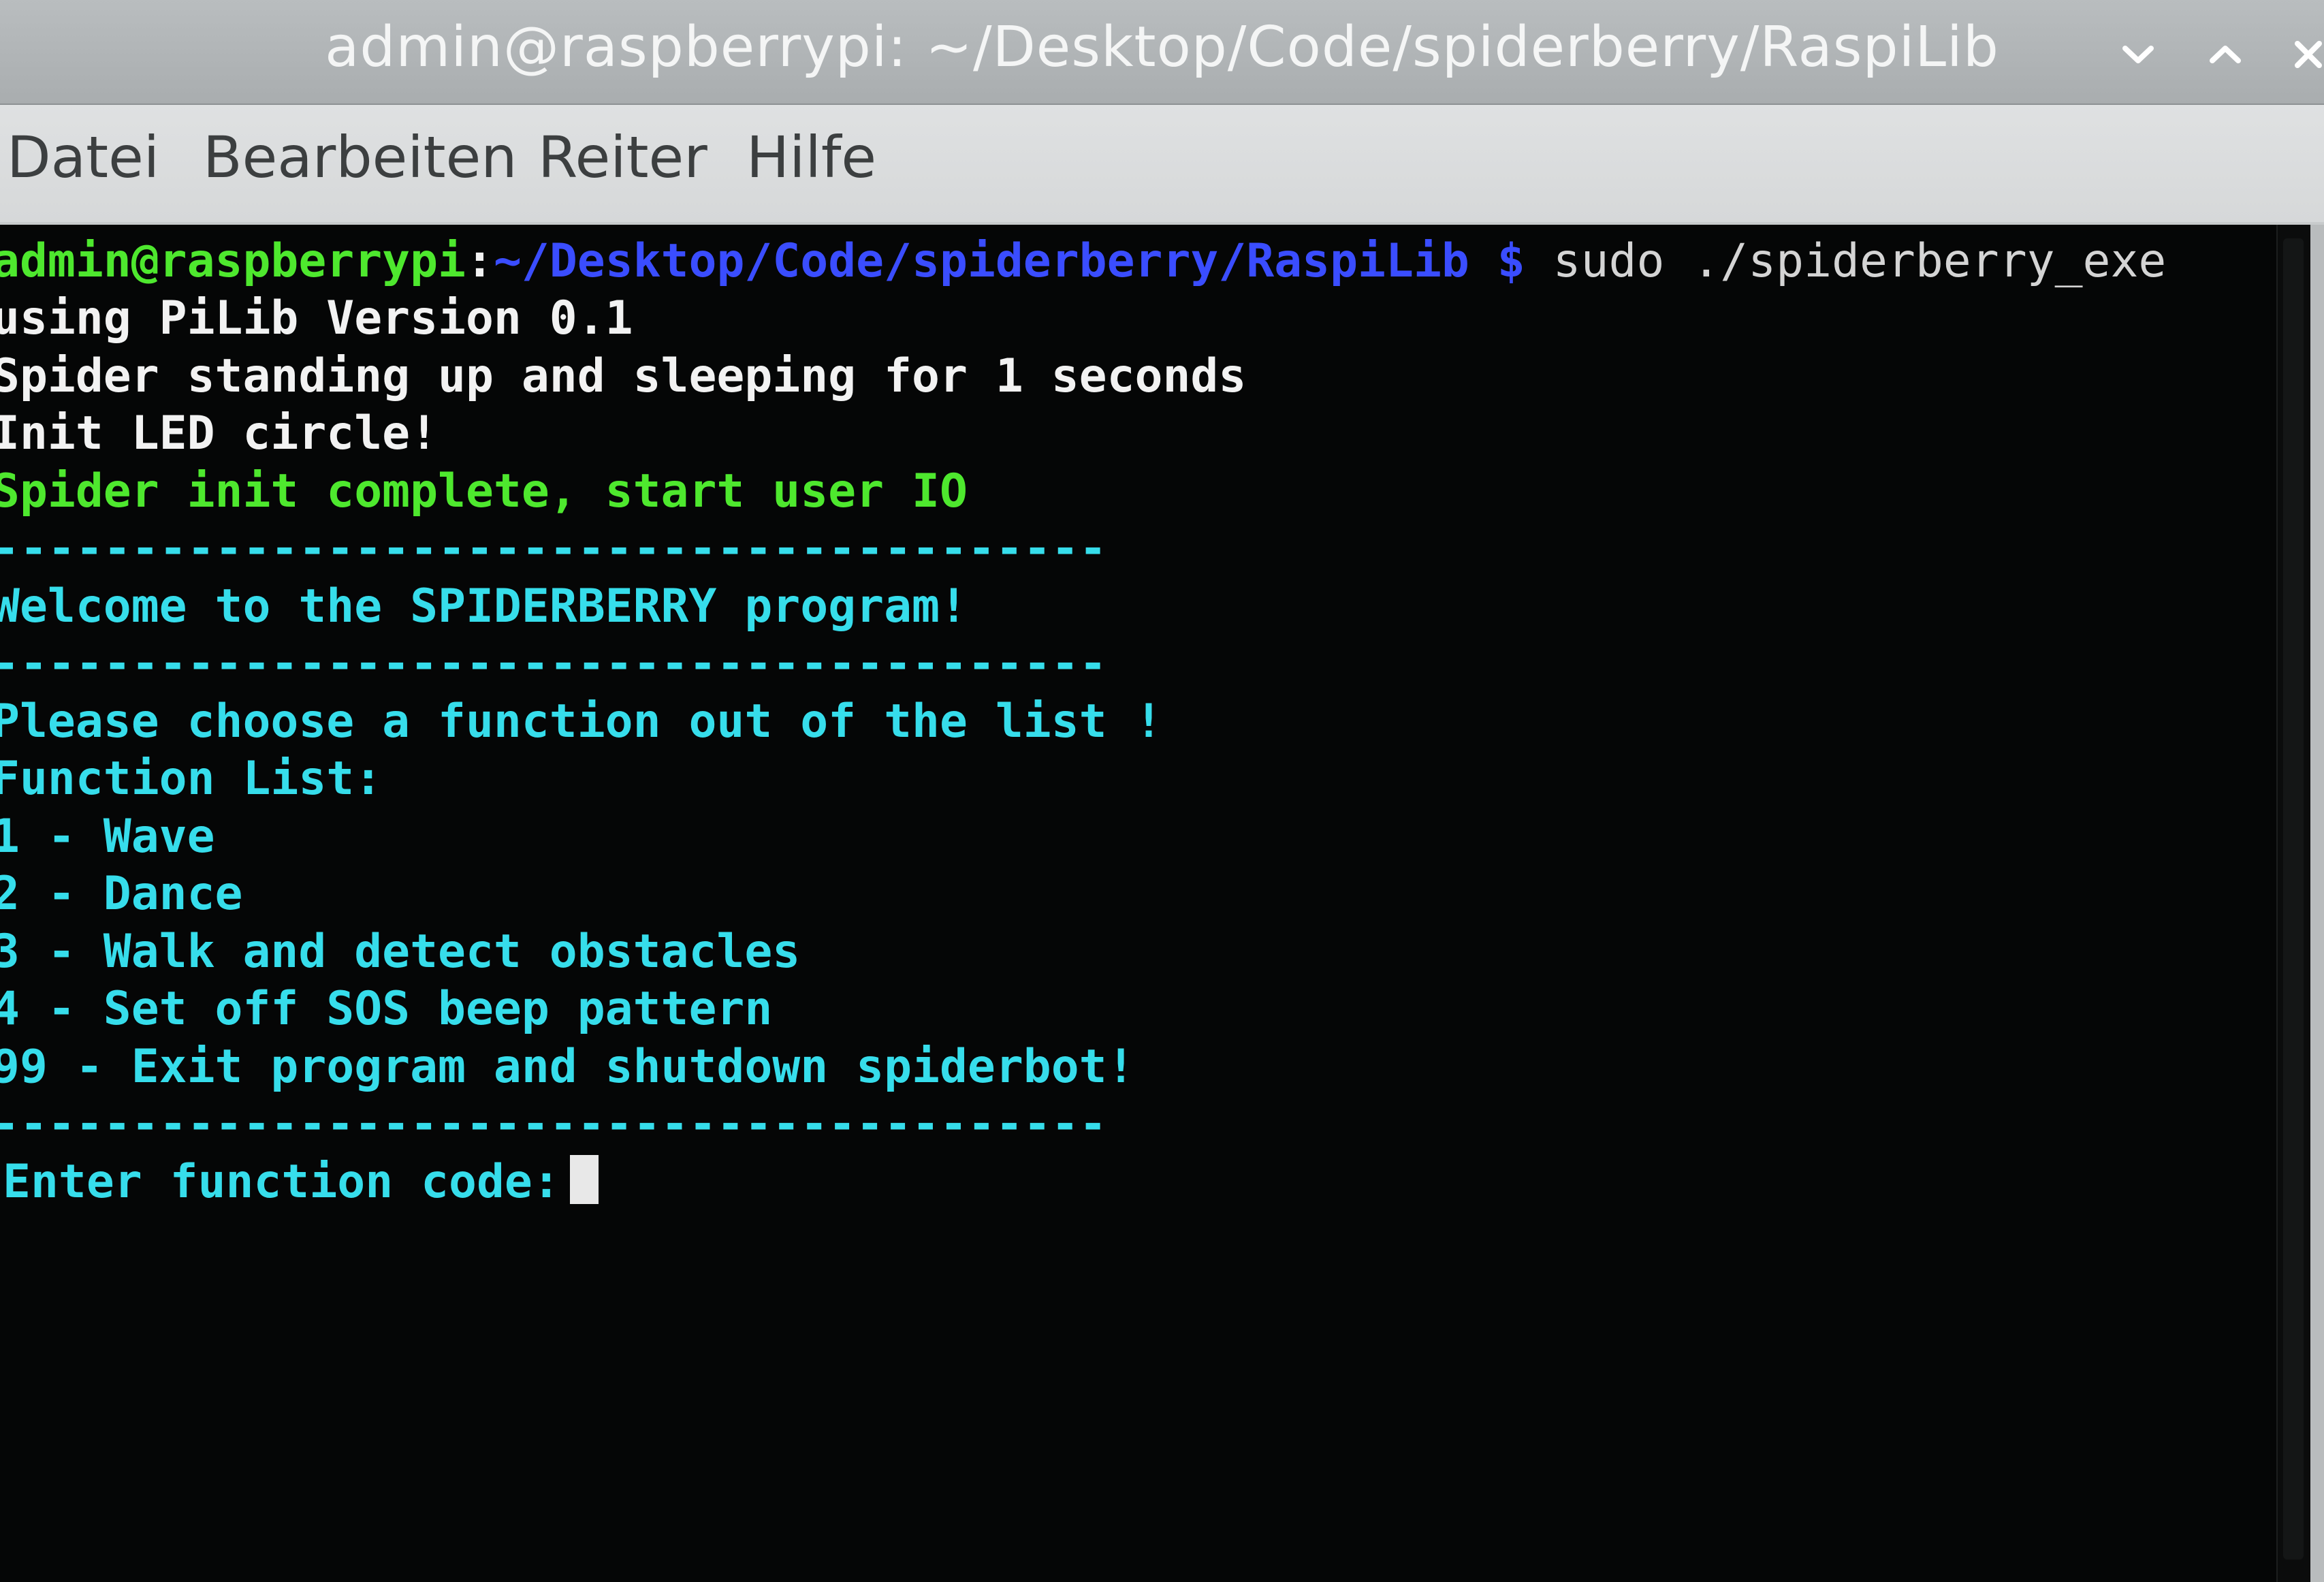  What do you see at coordinates (191, 779) in the screenshot?
I see `function-list-heading: Function List:` at bounding box center [191, 779].